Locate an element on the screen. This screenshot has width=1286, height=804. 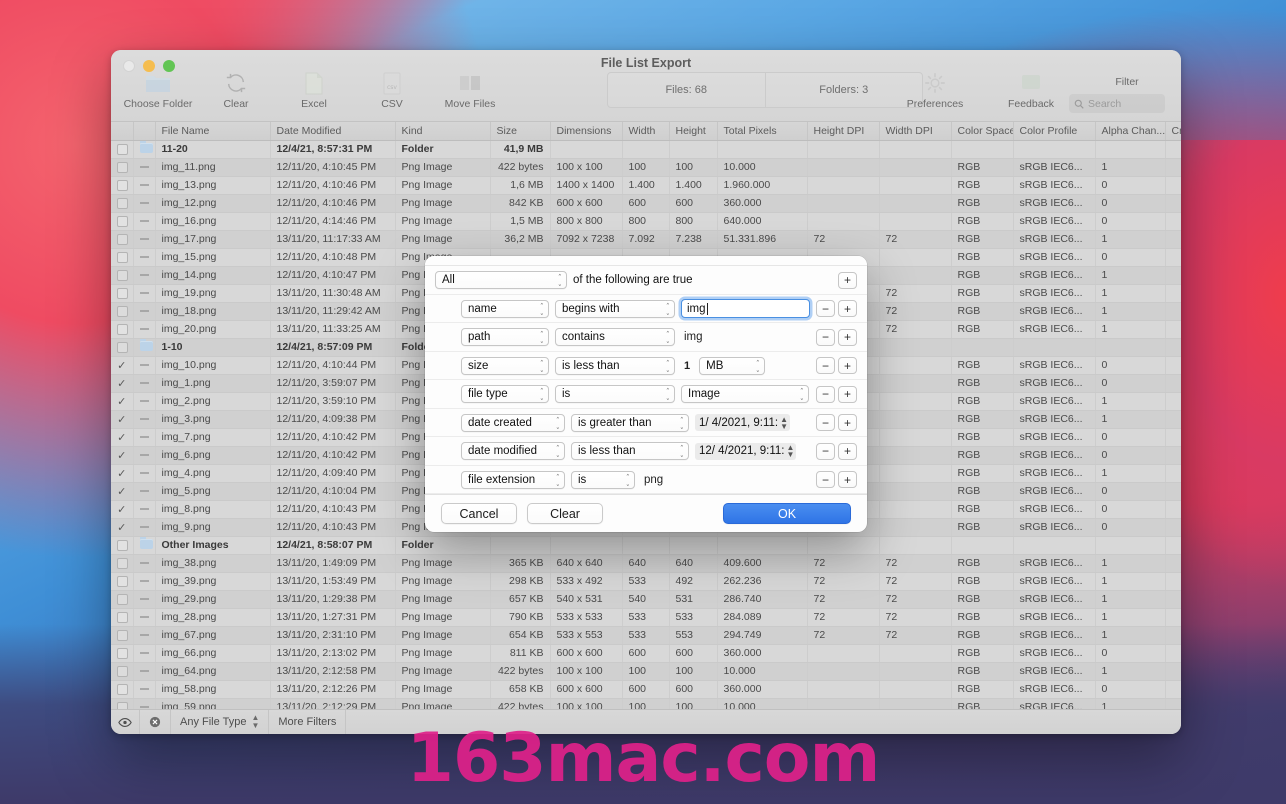
rule-value-dropdown: Image is located at coordinates (745, 394).